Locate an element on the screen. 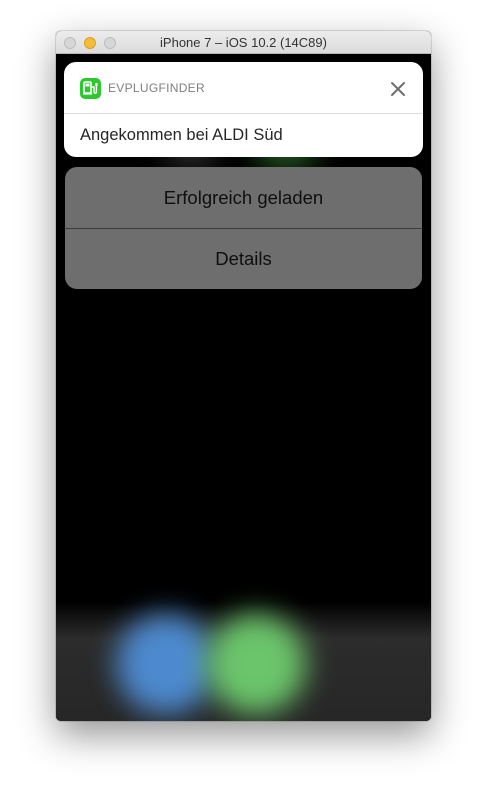  notification-card: EVPLUGFINDER Angekommen bei ALDI Süd is located at coordinates (243, 109).